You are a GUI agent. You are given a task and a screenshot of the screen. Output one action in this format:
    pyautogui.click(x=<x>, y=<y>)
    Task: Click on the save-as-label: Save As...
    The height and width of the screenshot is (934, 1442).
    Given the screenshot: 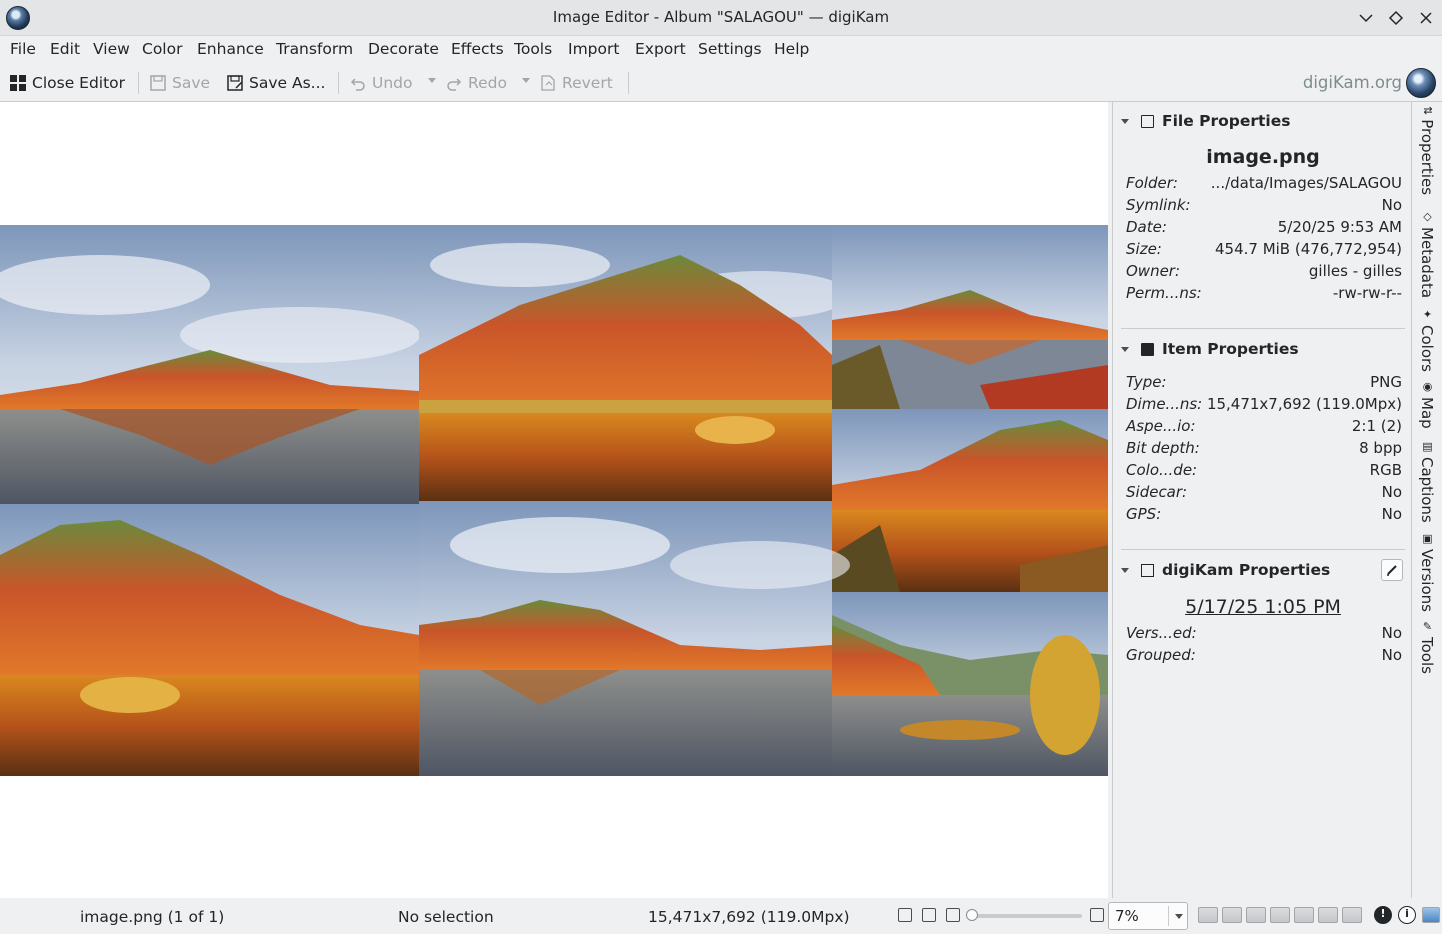 What is the action you would take?
    pyautogui.click(x=287, y=83)
    